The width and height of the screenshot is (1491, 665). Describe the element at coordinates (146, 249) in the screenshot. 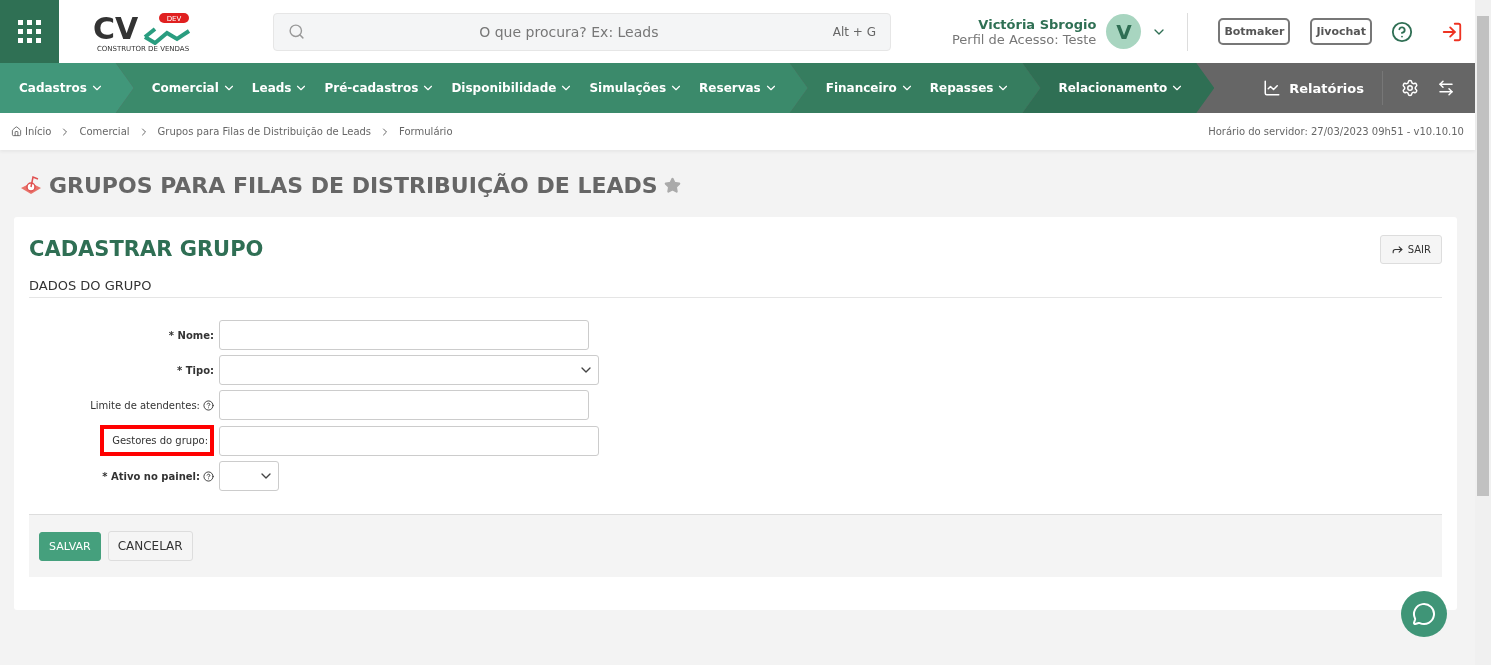

I see `form-title: CADASTRAR GRUPO` at that location.